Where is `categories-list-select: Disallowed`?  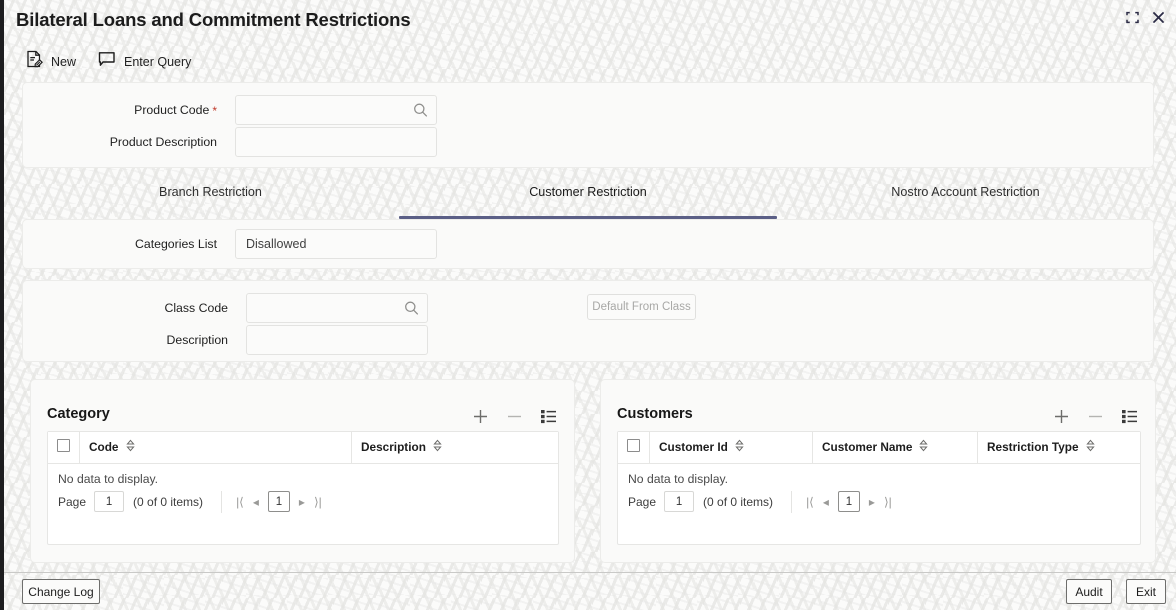
categories-list-select: Disallowed is located at coordinates (336, 244).